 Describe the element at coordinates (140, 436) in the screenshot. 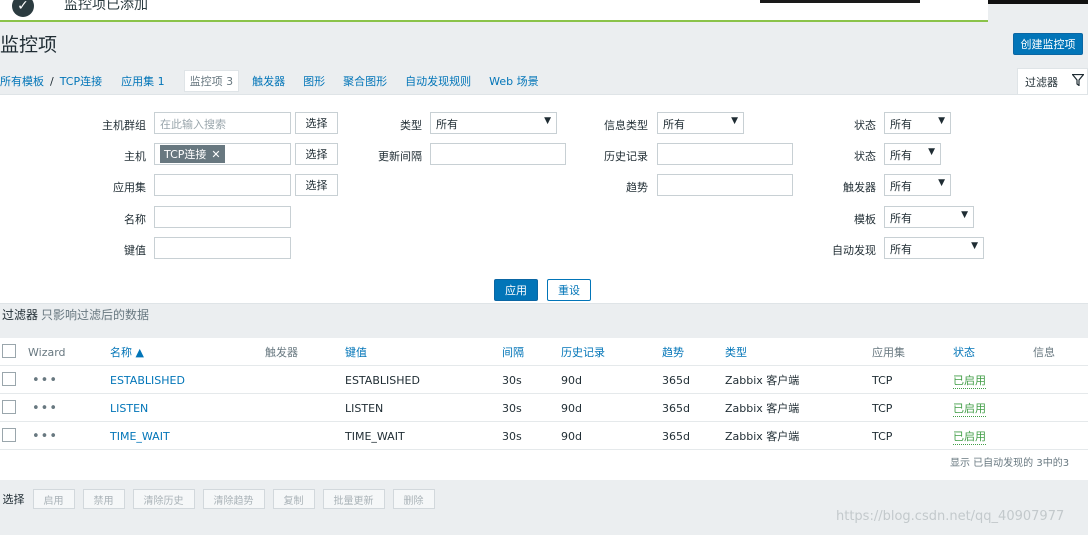

I see `item-name-link: TIME_WAIT` at that location.